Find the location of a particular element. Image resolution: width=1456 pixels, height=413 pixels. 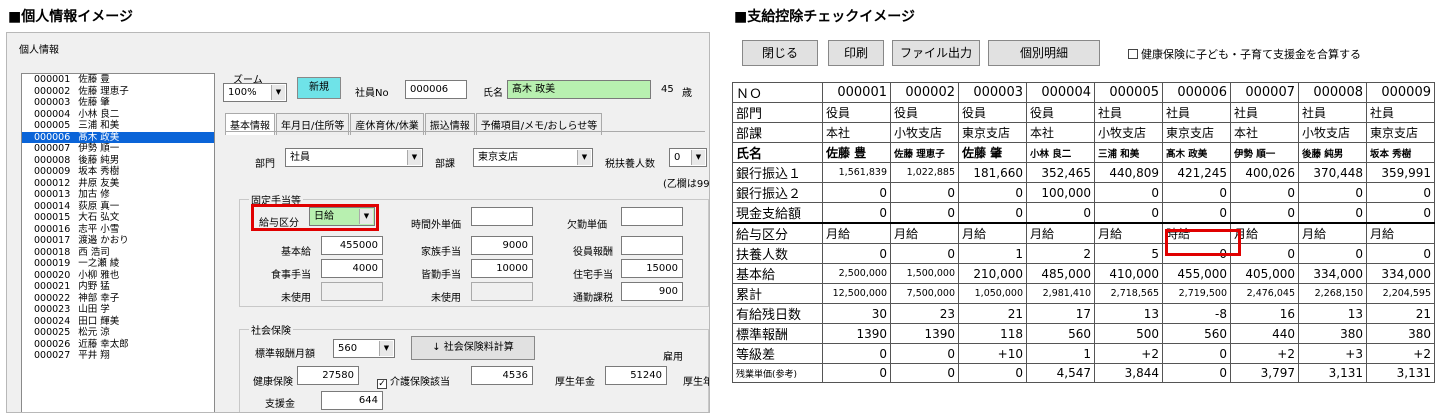

table-cell: +2 is located at coordinates (1128, 353).